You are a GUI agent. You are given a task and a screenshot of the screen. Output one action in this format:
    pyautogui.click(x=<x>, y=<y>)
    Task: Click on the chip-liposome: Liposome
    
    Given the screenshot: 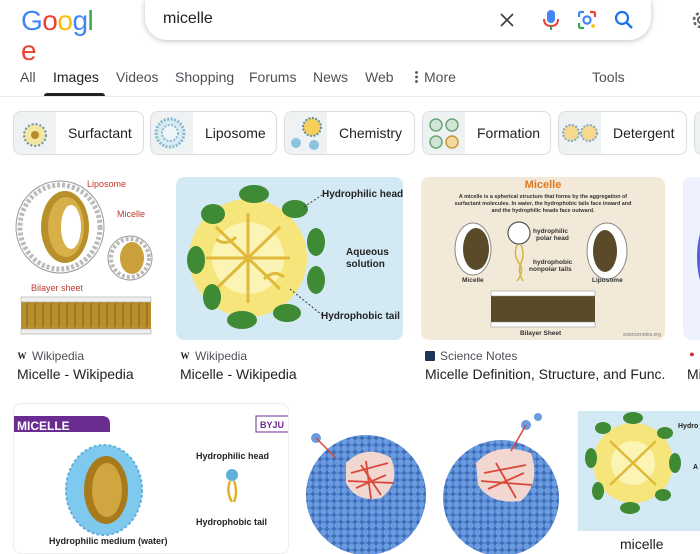 What is the action you would take?
    pyautogui.click(x=213, y=133)
    